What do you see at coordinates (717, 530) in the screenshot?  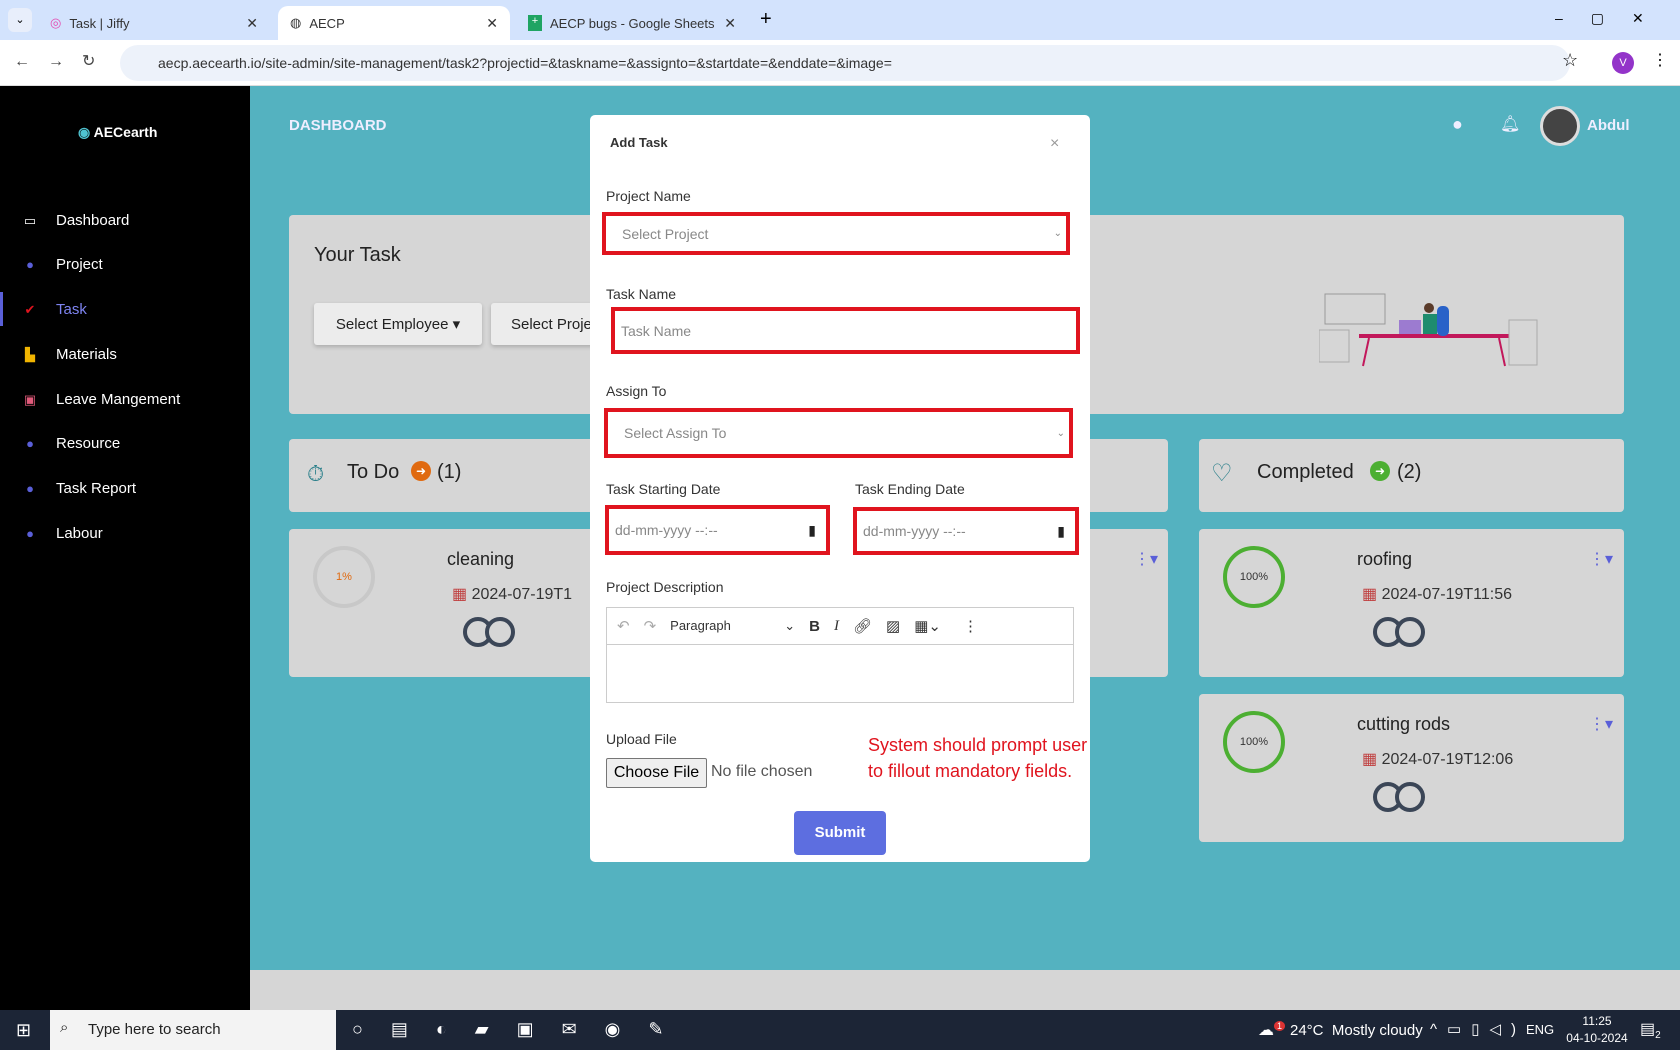 I see `start-date-input: dd-mm-yyyy --:-- ▮` at bounding box center [717, 530].